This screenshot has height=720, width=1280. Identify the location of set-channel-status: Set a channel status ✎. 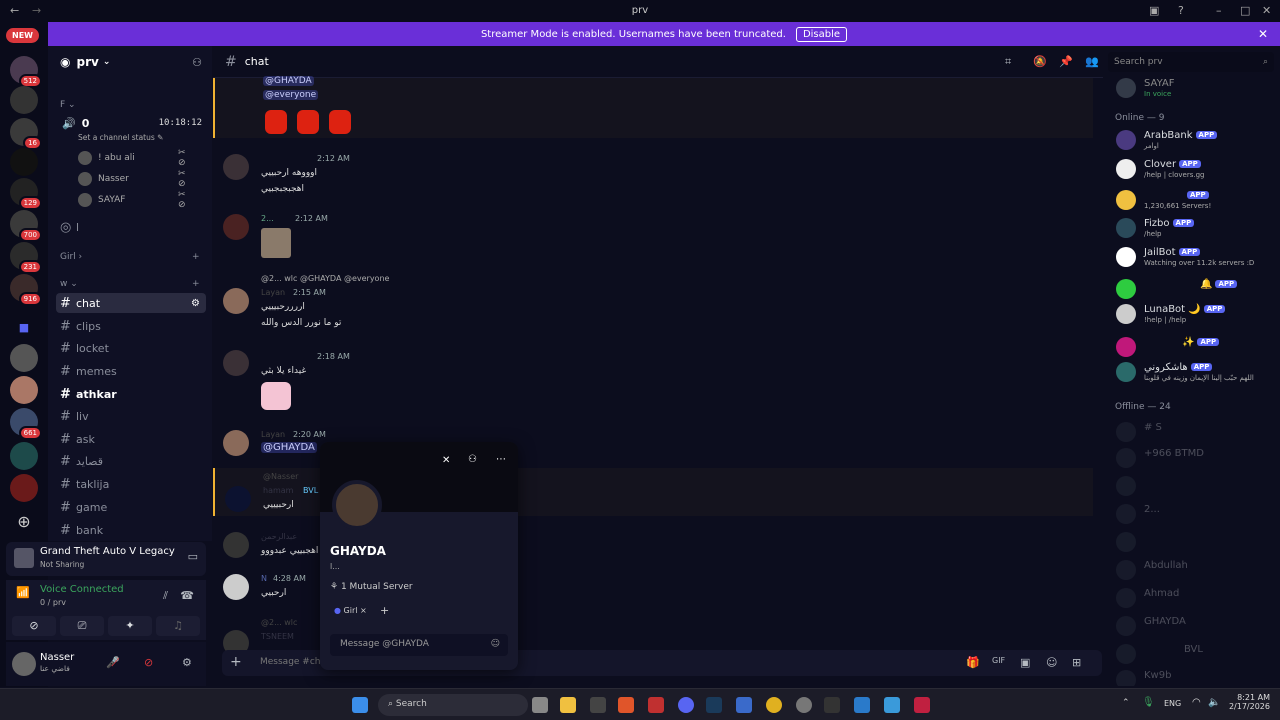
(120, 137).